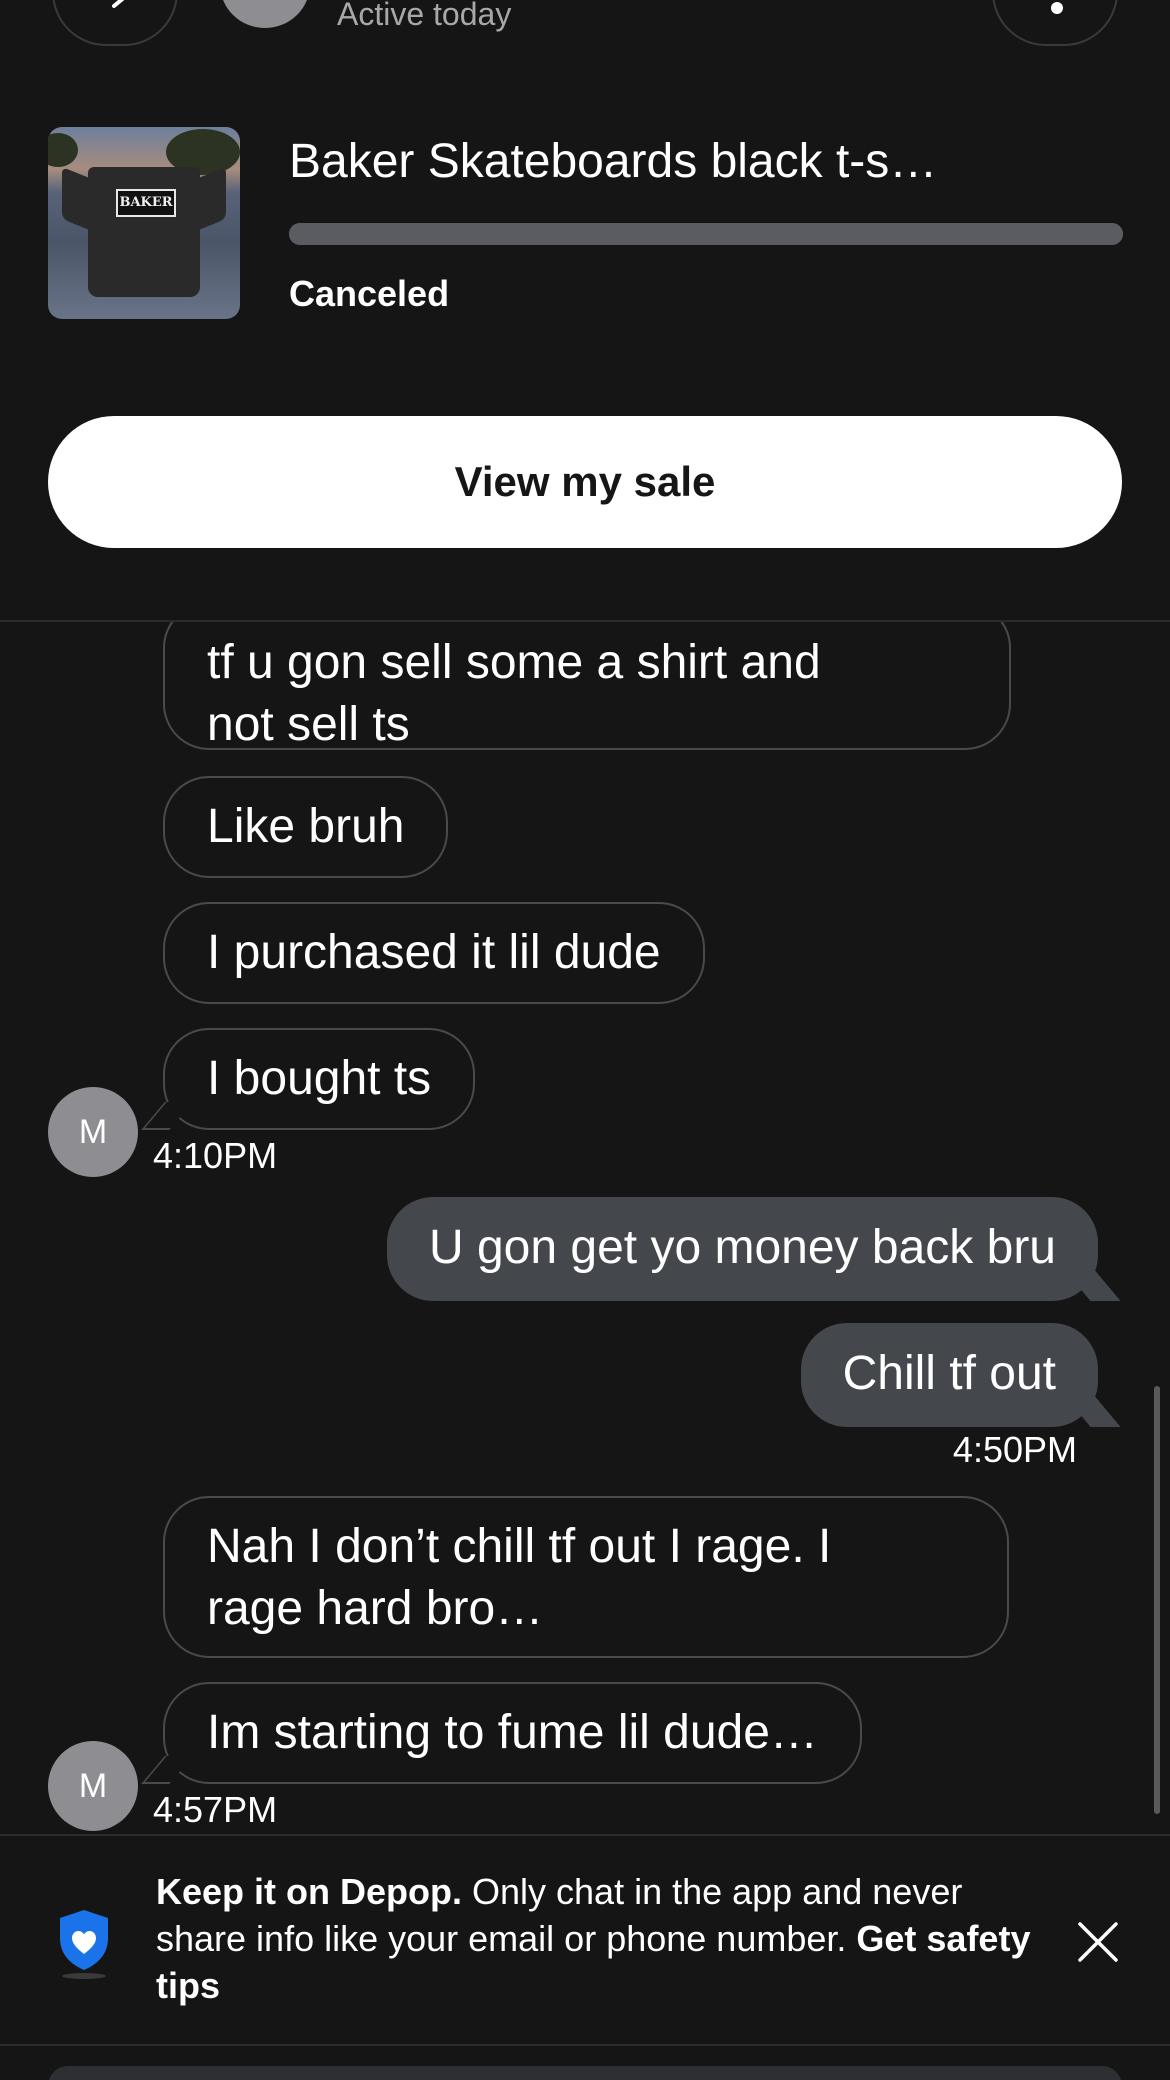 The image size is (1170, 2080). Describe the element at coordinates (84, 1944) in the screenshot. I see `shield-heart-icon` at that location.